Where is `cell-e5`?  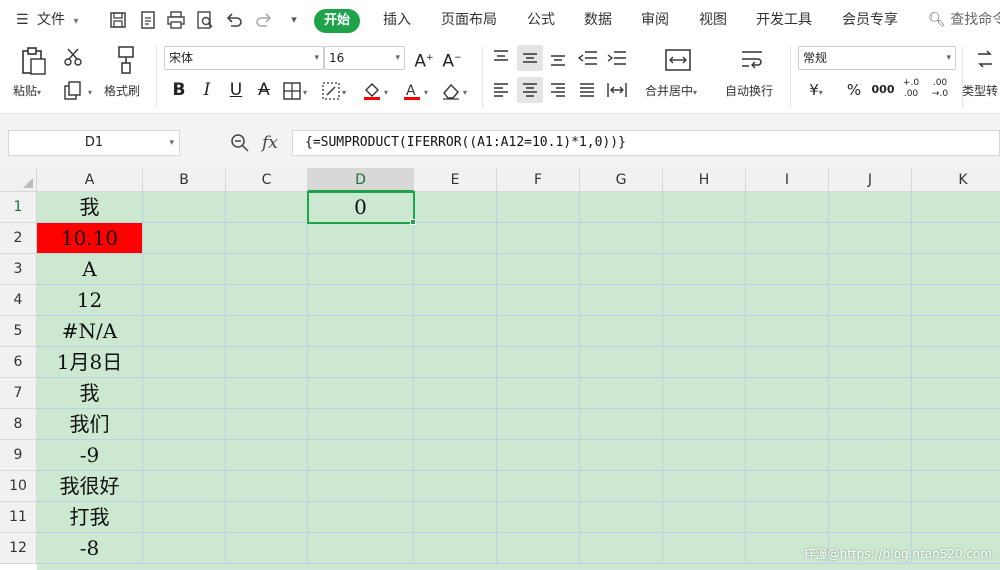
cell-e5 is located at coordinates (455, 331).